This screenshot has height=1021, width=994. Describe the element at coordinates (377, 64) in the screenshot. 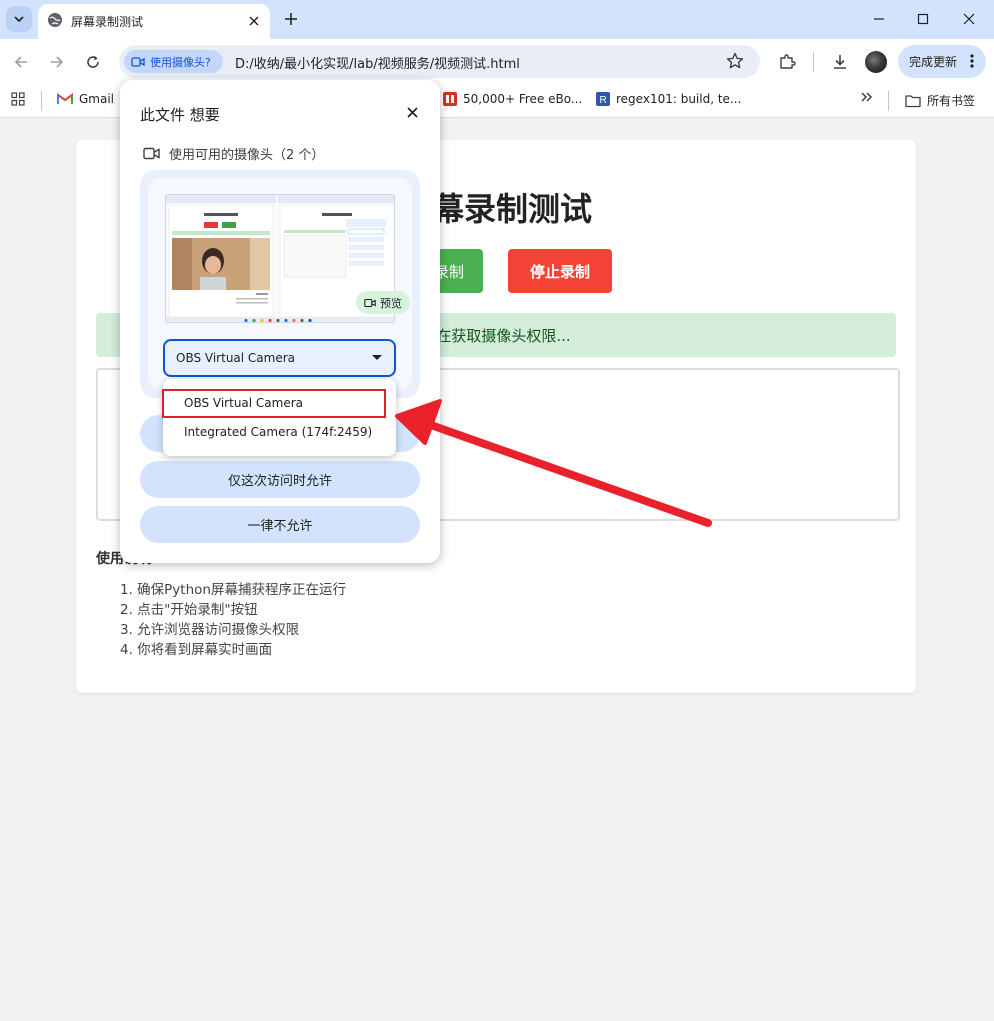

I see `url-text: D:/收纳/最小化实现/lab/视频服务/视频测试.html` at that location.